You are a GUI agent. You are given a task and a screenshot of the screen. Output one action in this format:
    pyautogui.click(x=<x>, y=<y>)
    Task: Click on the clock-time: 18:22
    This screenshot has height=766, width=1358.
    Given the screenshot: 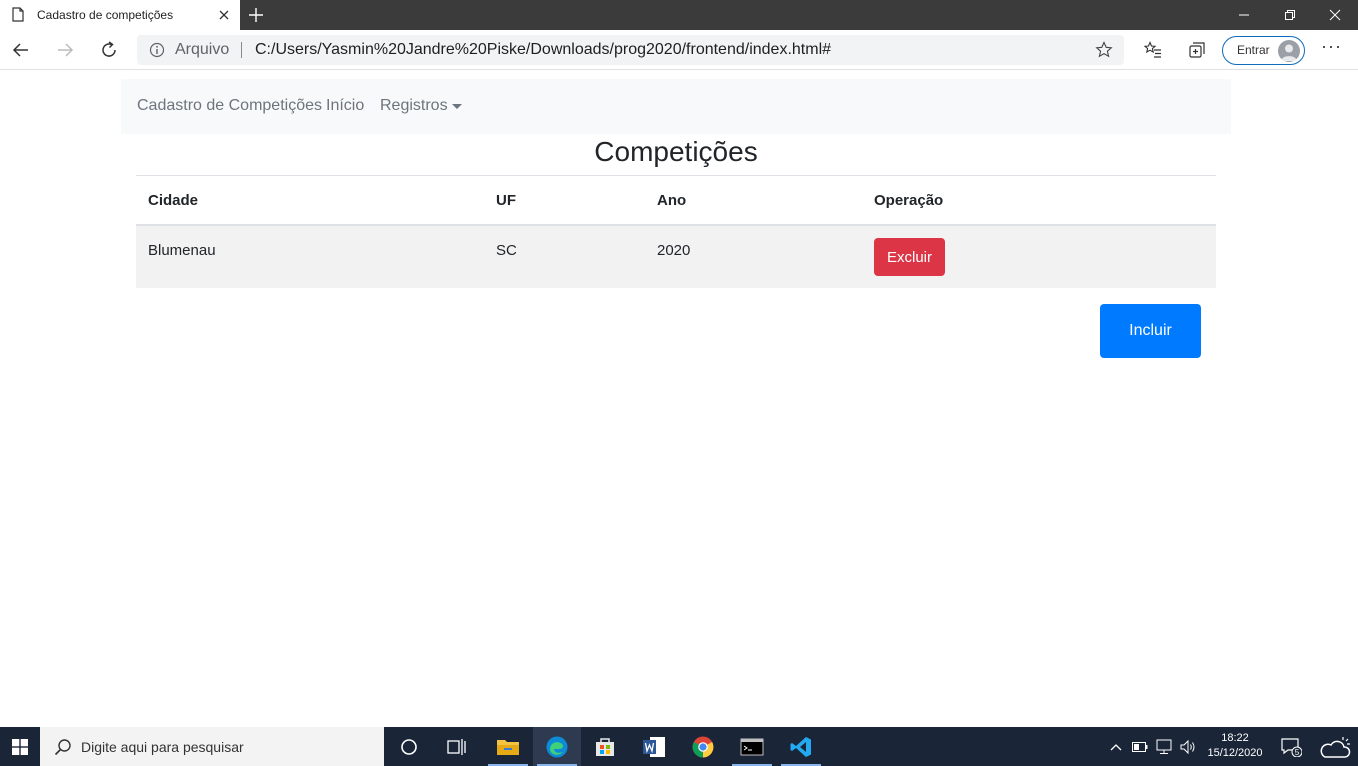 What is the action you would take?
    pyautogui.click(x=1235, y=738)
    